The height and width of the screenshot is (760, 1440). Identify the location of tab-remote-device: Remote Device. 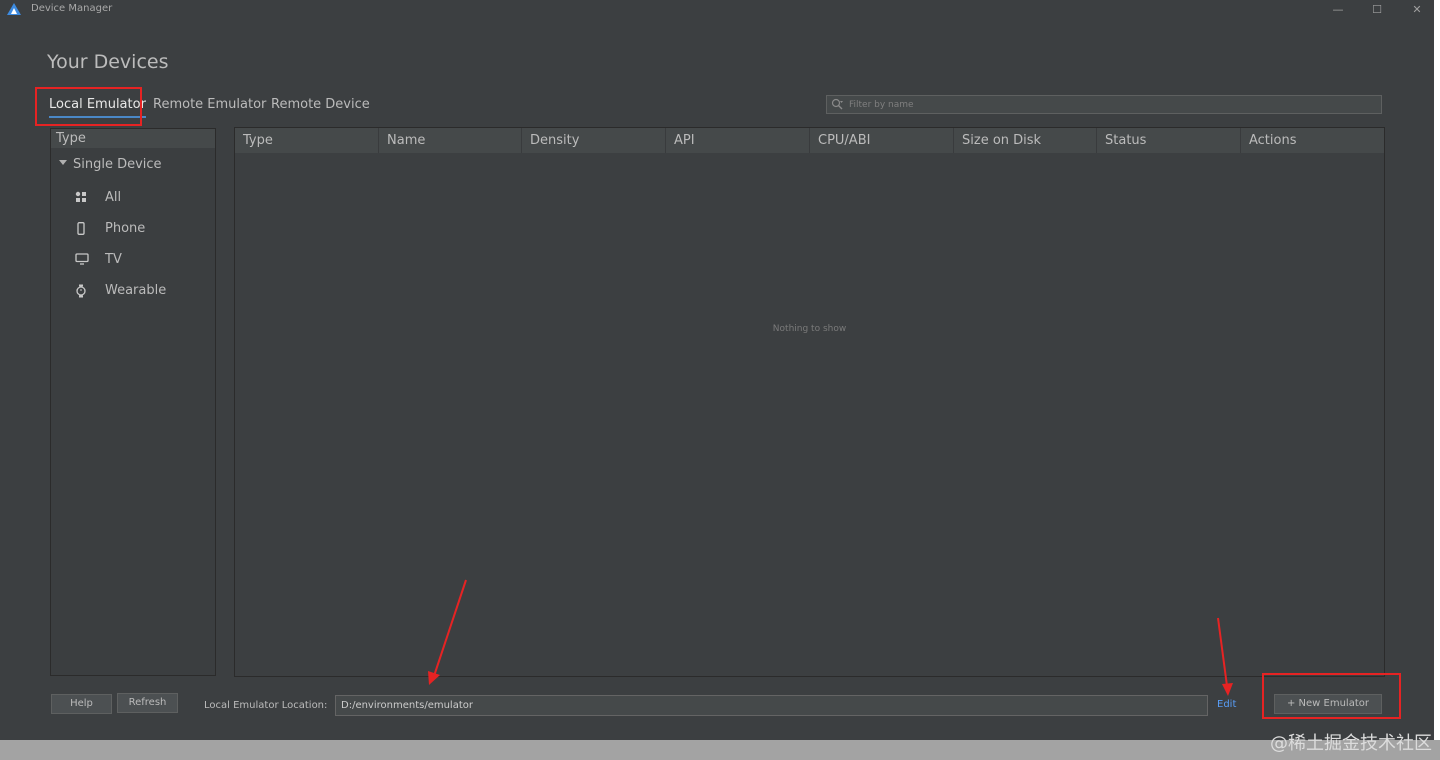
(320, 106).